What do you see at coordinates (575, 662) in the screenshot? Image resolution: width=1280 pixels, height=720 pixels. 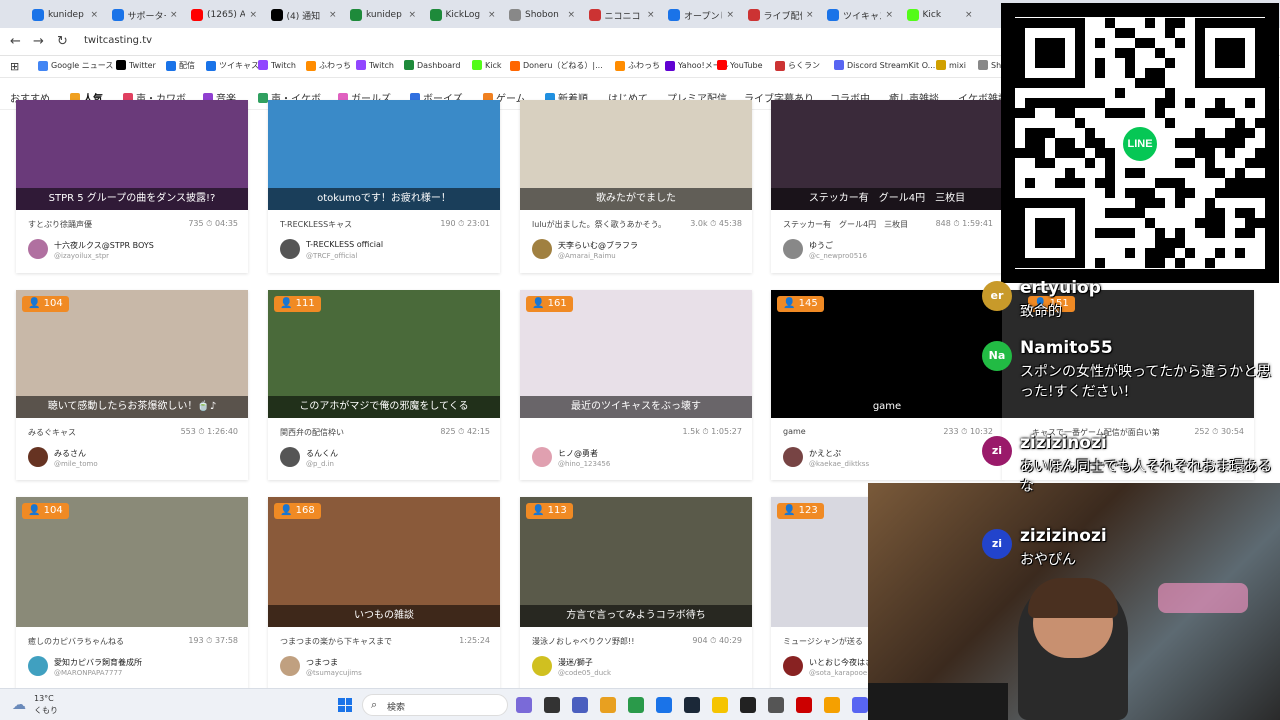 I see `broadcaster-name: 漫迷/獅子` at bounding box center [575, 662].